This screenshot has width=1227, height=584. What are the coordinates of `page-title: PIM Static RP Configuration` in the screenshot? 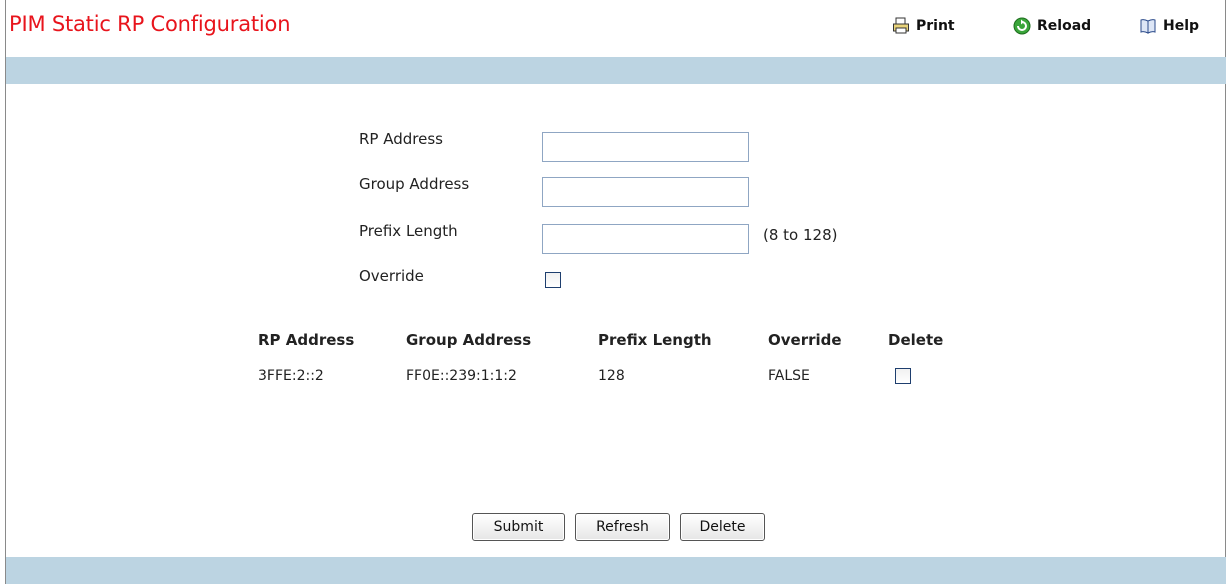 It's located at (150, 24).